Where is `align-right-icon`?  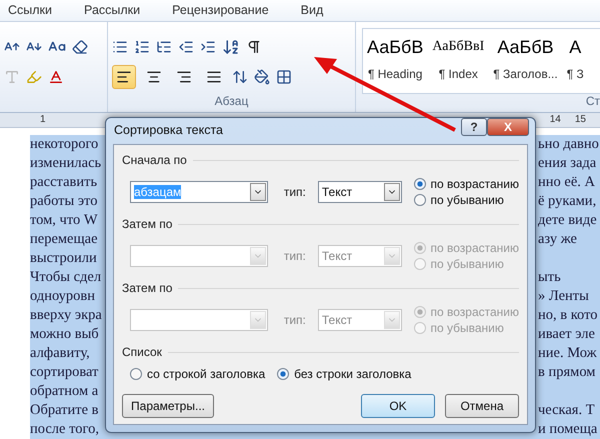 align-right-icon is located at coordinates (184, 76).